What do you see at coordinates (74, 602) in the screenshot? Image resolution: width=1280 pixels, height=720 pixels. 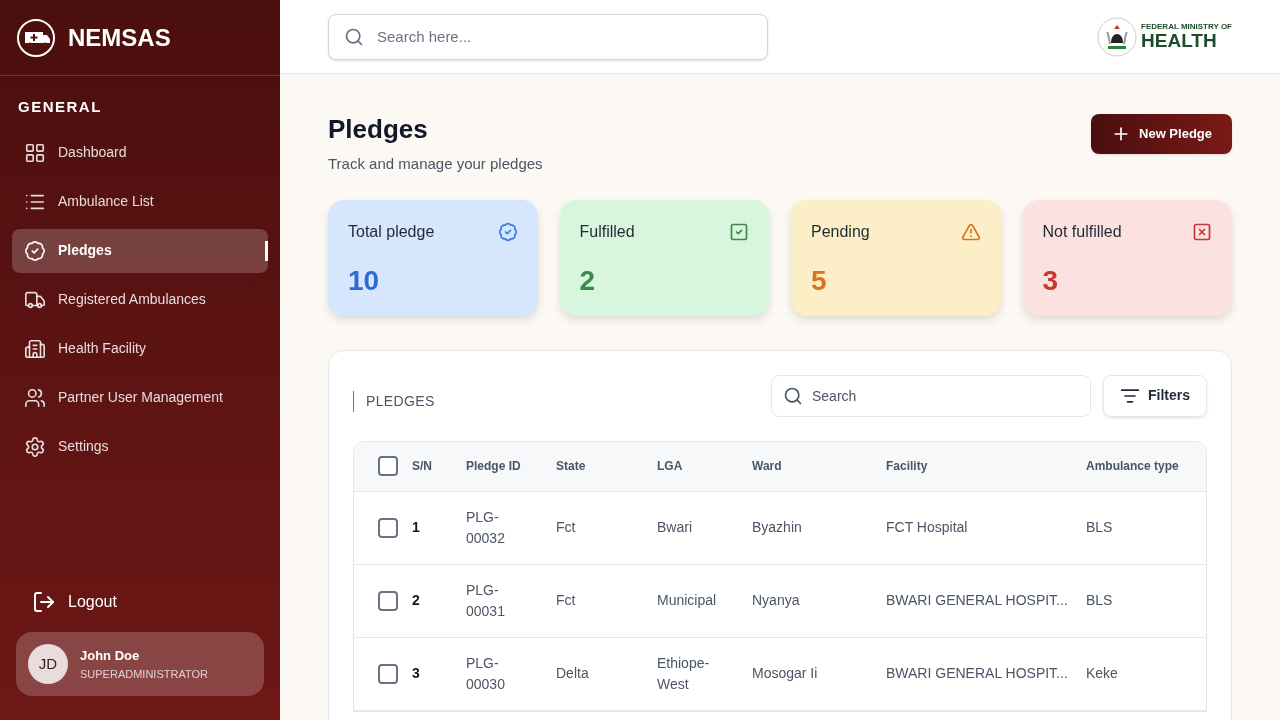 I see `logout-button: Logout` at bounding box center [74, 602].